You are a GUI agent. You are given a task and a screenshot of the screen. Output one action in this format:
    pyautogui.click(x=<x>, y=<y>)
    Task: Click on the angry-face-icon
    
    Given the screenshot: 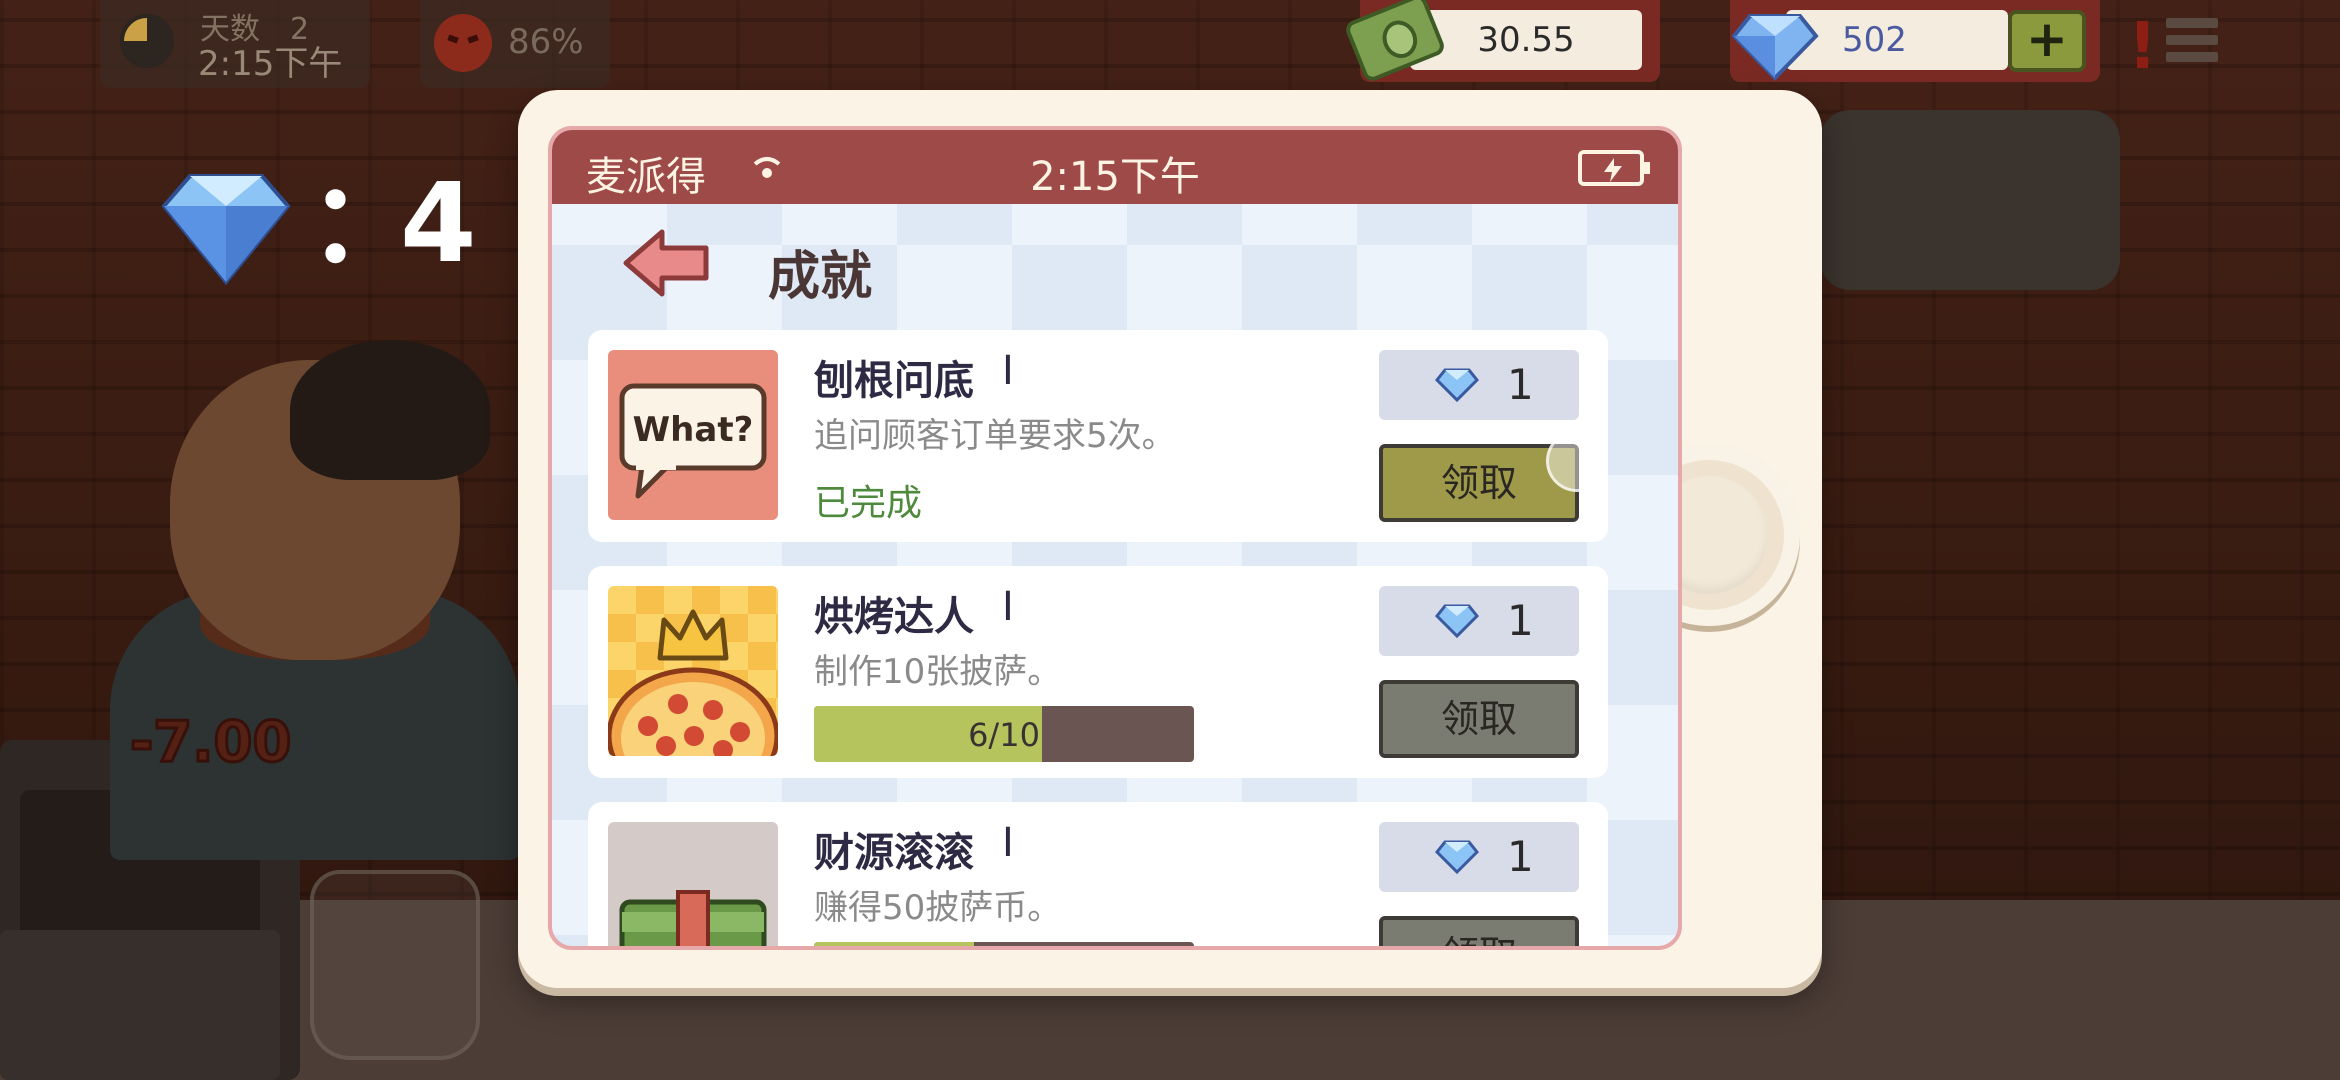 What is the action you would take?
    pyautogui.click(x=463, y=43)
    